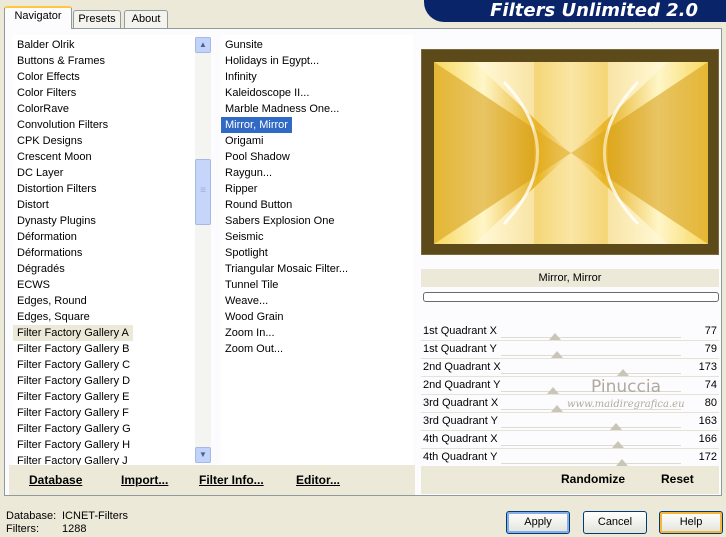 Image resolution: width=726 pixels, height=537 pixels. I want to click on filter-item: Wood Grain, so click(254, 317).